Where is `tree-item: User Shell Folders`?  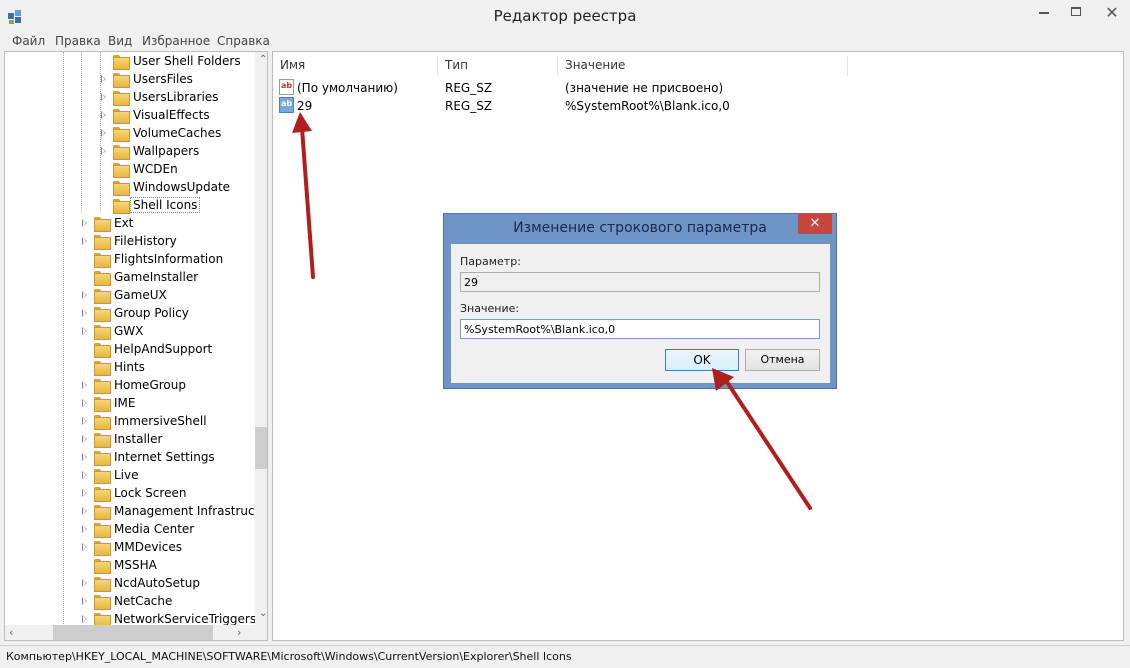 tree-item: User Shell Folders is located at coordinates (129, 62).